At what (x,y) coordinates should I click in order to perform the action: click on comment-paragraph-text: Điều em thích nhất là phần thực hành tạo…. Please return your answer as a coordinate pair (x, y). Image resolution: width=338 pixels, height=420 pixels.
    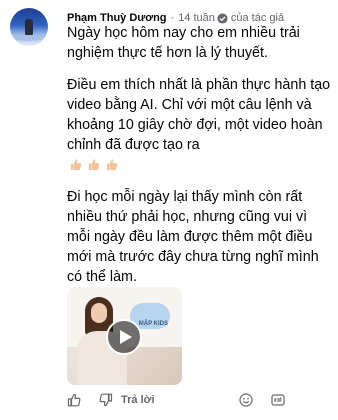
    Looking at the image, I should click on (199, 115).